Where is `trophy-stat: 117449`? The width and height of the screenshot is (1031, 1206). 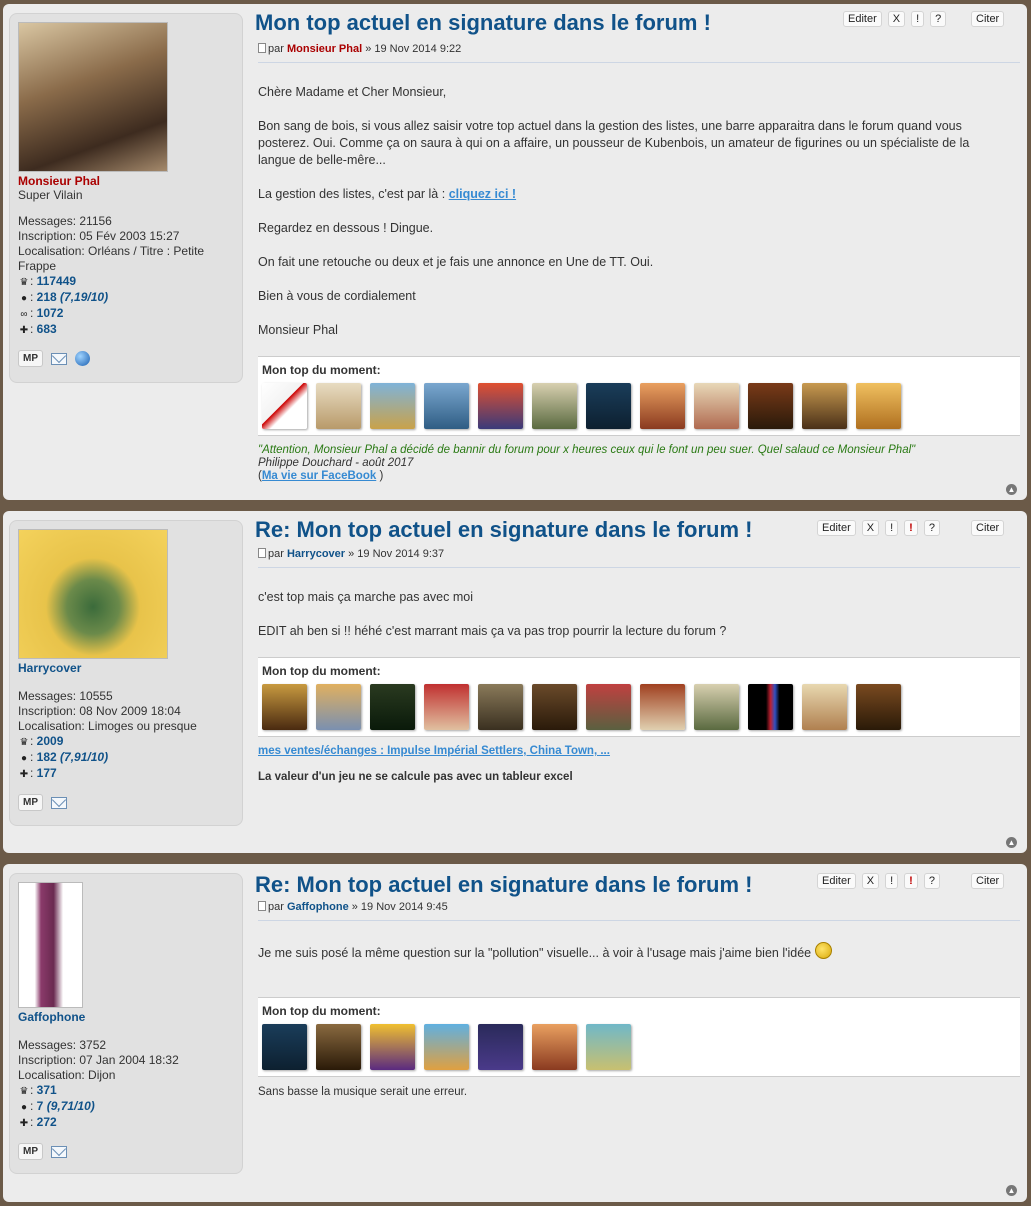 trophy-stat: 117449 is located at coordinates (56, 281).